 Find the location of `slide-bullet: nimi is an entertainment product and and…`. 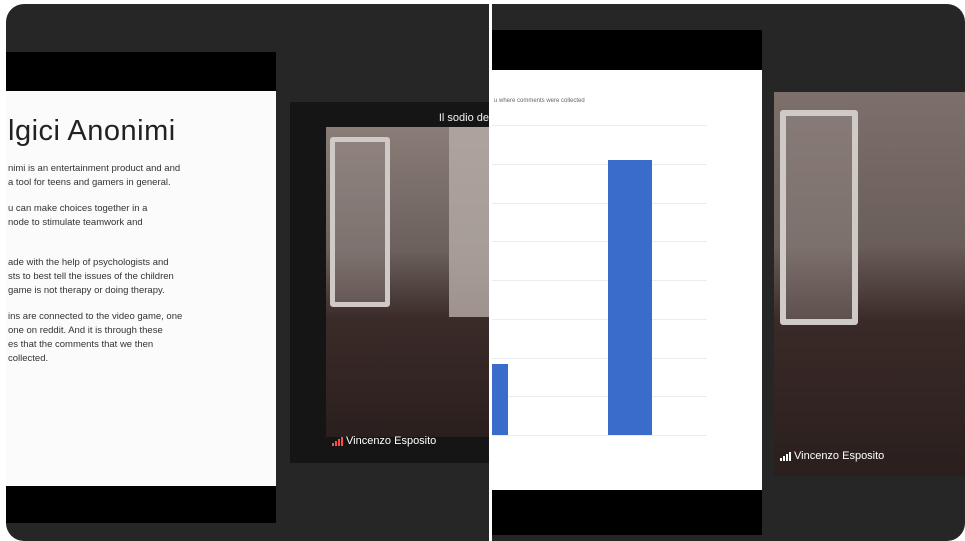

slide-bullet: nimi is an entertainment product and and… is located at coordinates (94, 175).